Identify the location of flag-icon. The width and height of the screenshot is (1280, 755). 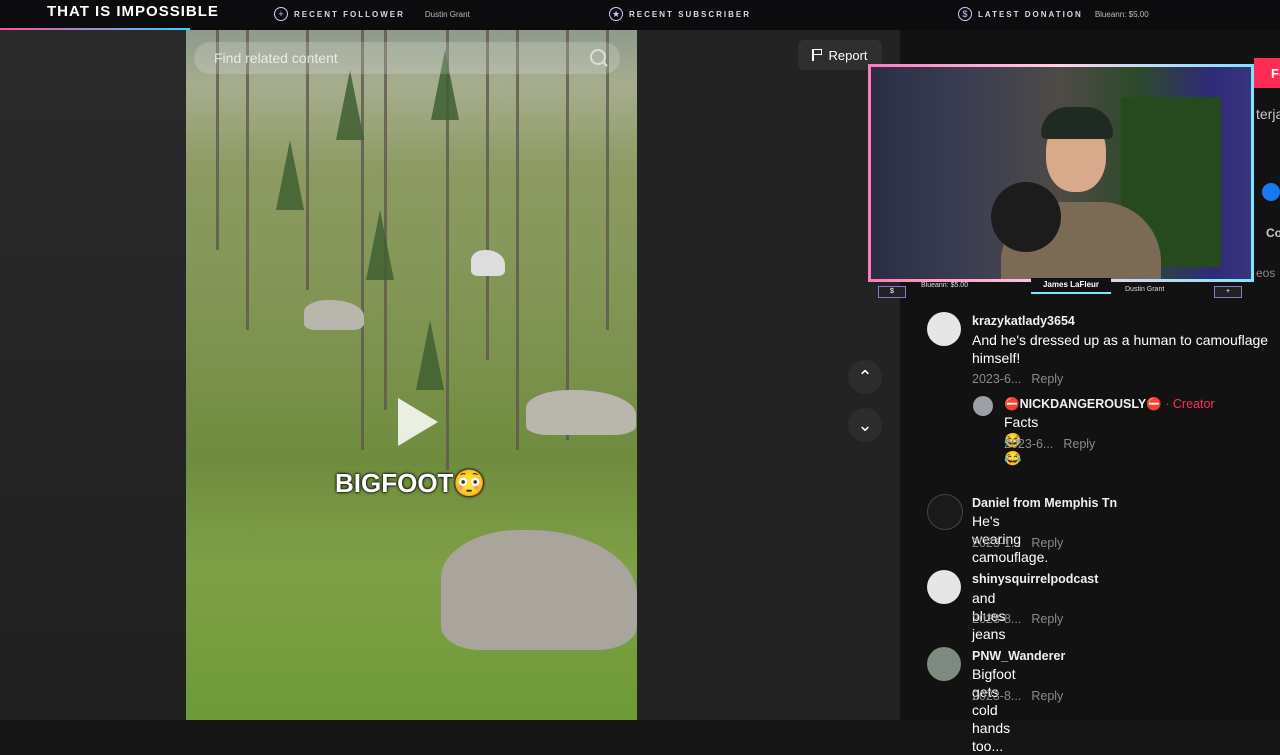
(817, 55).